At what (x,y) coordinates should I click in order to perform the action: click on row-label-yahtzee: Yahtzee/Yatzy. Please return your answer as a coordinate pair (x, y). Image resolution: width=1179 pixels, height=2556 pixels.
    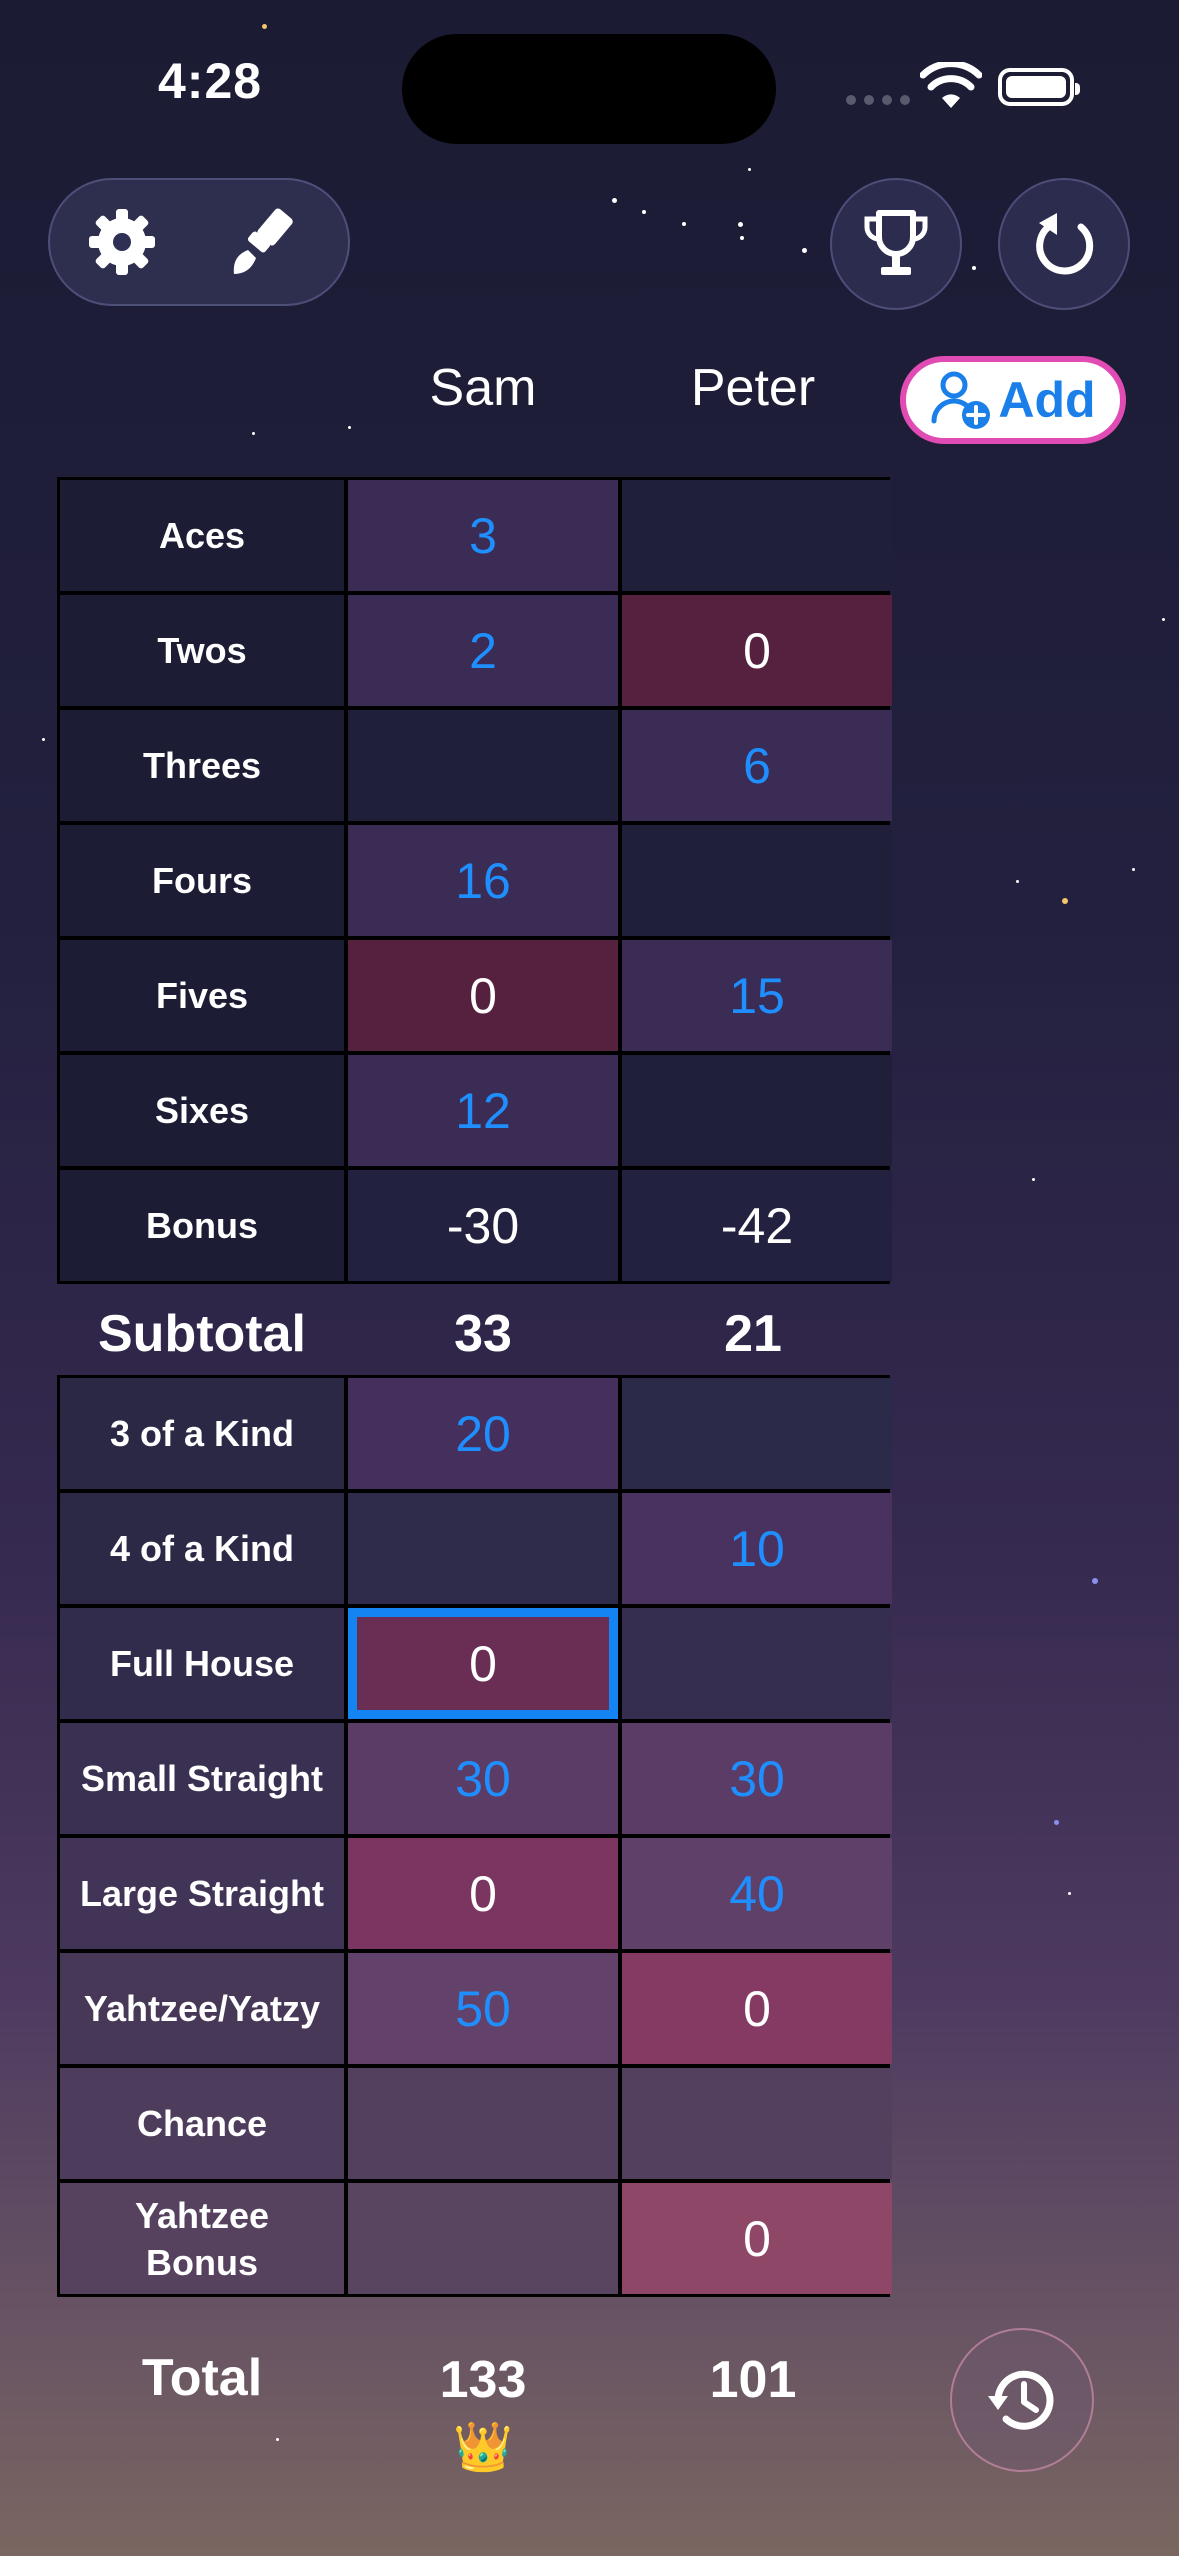
    Looking at the image, I should click on (202, 2008).